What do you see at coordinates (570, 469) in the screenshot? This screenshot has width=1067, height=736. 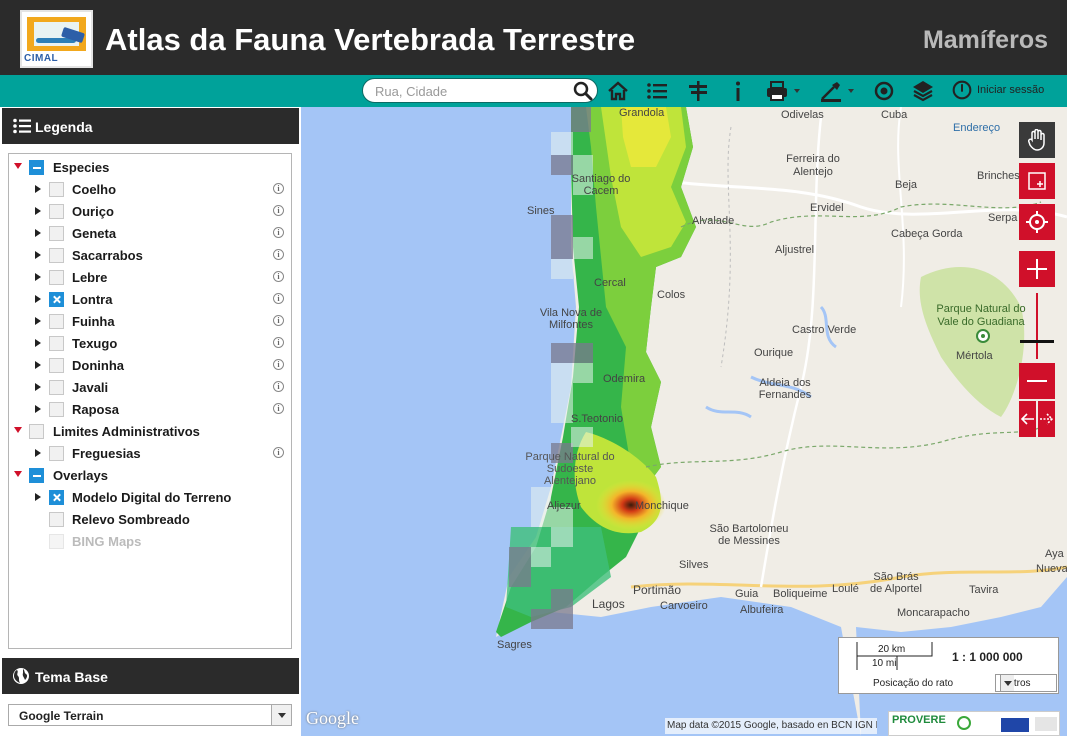 I see `place-label: Parque Natural do Sudoeste Alentejano` at bounding box center [570, 469].